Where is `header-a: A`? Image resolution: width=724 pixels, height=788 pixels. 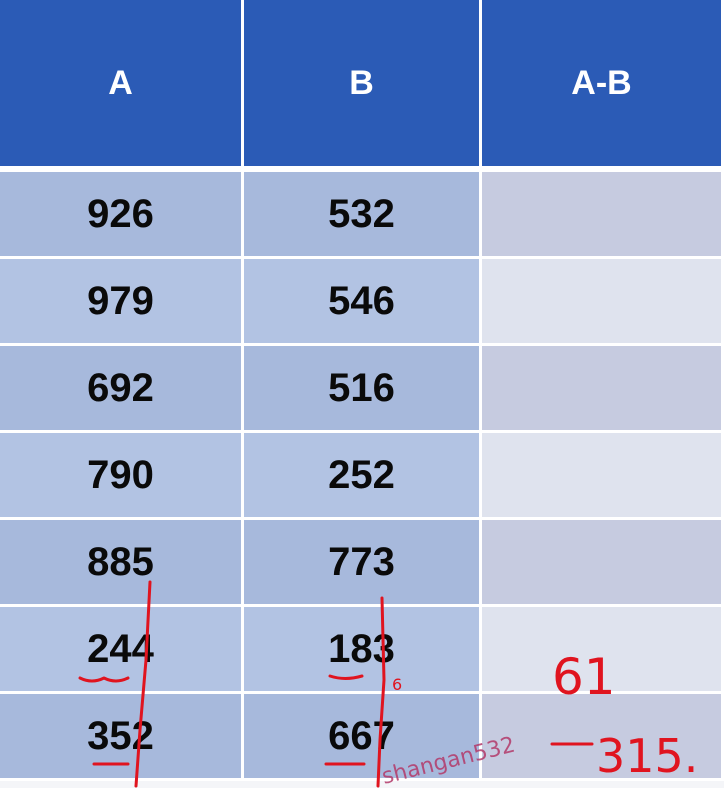
header-a: A is located at coordinates (122, 86).